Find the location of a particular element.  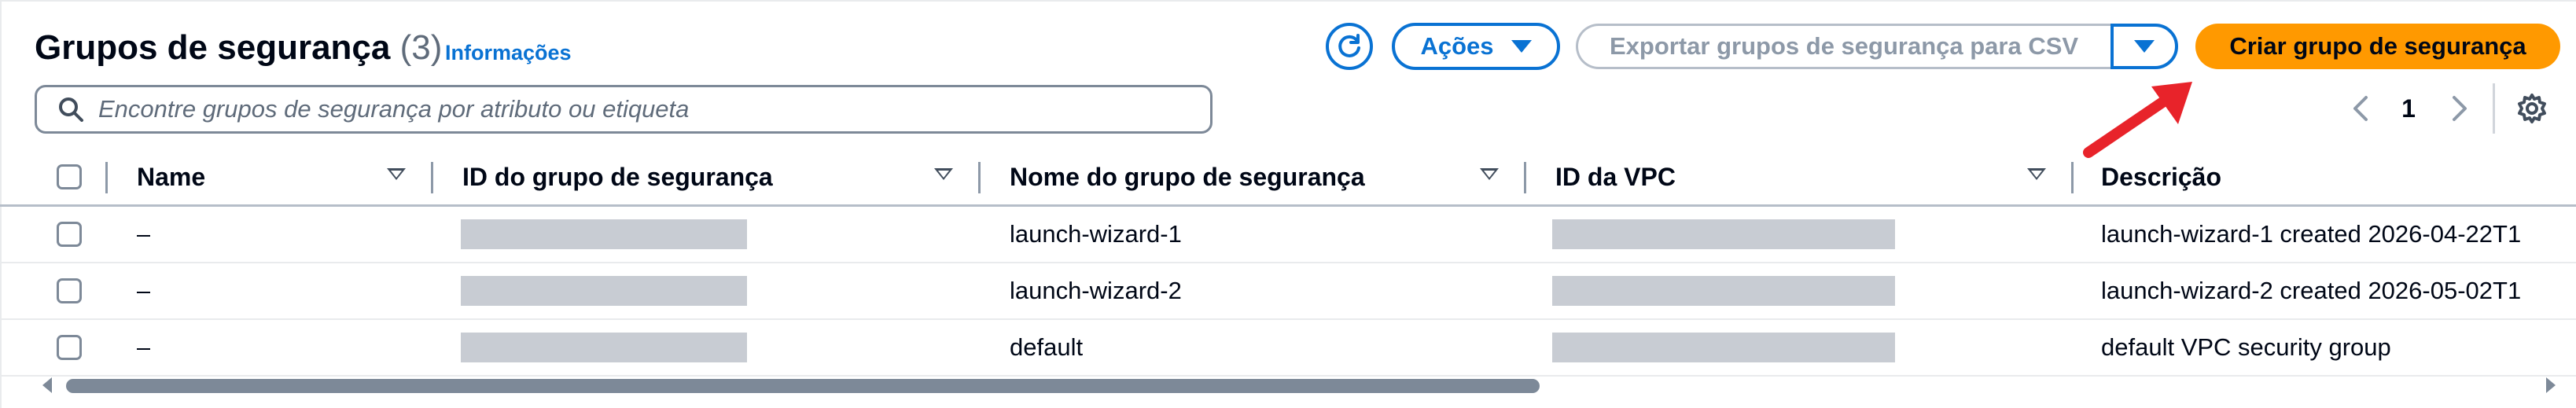

current-page-number: 1 is located at coordinates (2408, 108).